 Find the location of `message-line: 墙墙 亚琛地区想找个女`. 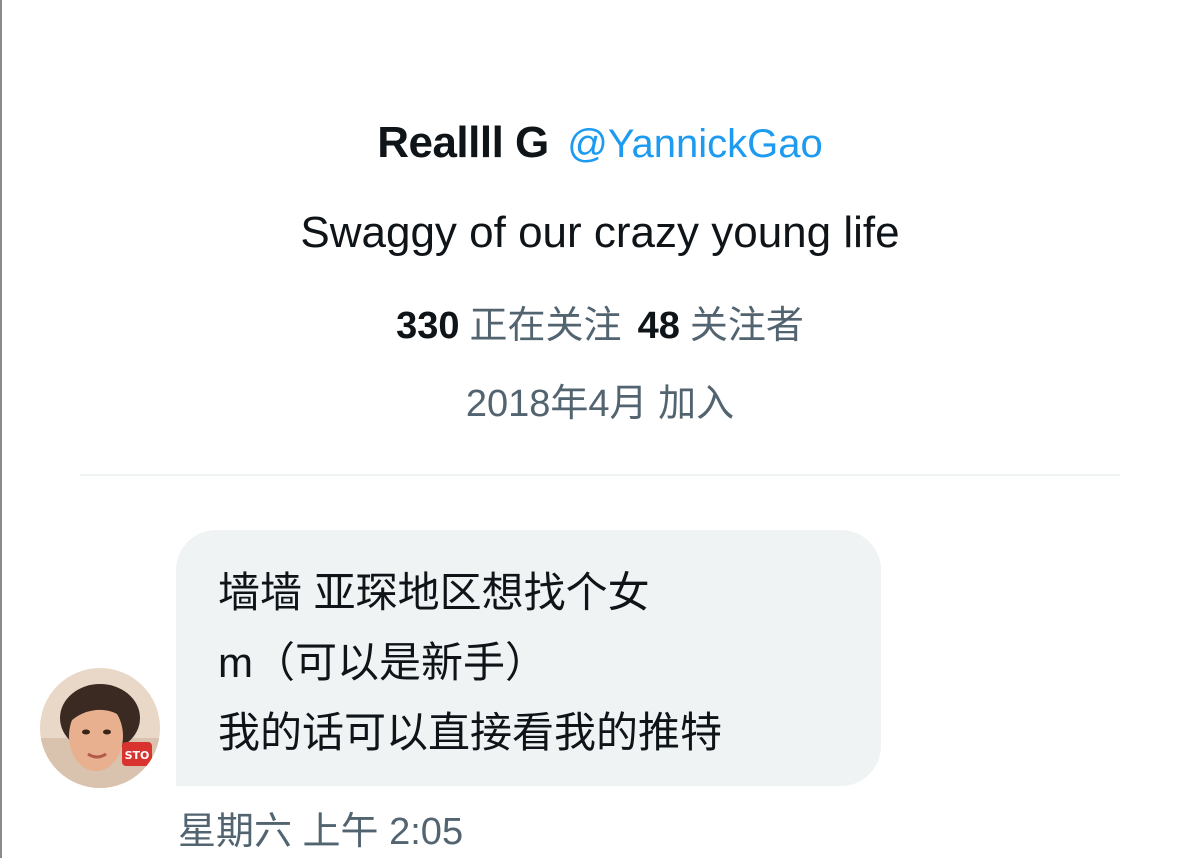

message-line: 墙墙 亚琛地区想找个女 is located at coordinates (434, 592).